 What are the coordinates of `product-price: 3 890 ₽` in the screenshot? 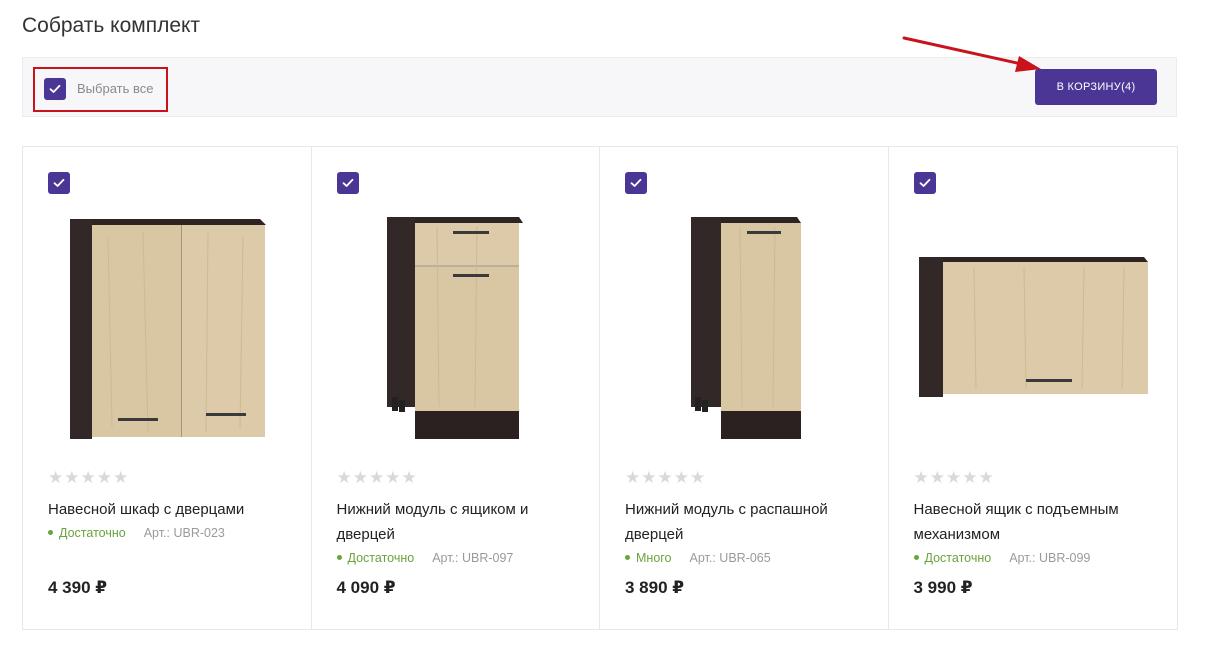 It's located at (655, 587).